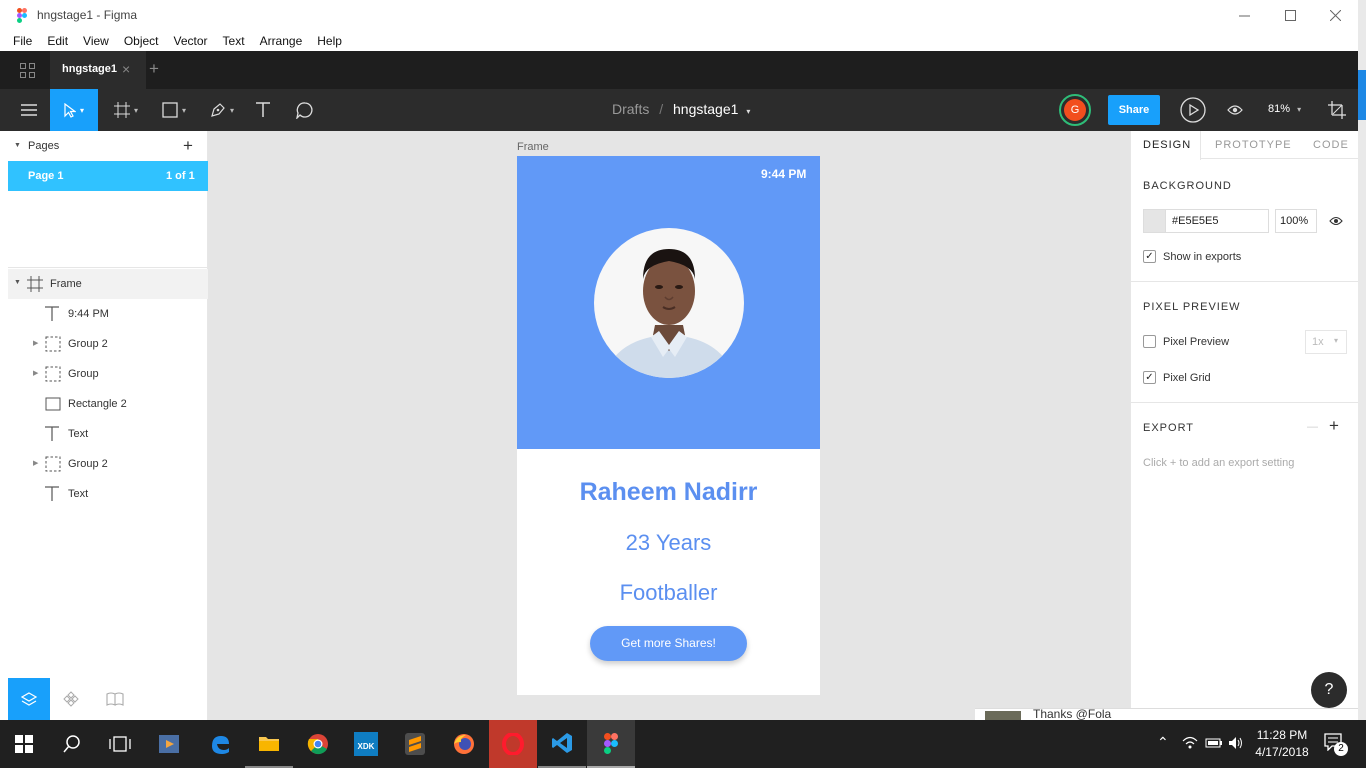 This screenshot has width=1366, height=768. Describe the element at coordinates (115, 699) in the screenshot. I see `tab-library` at that location.